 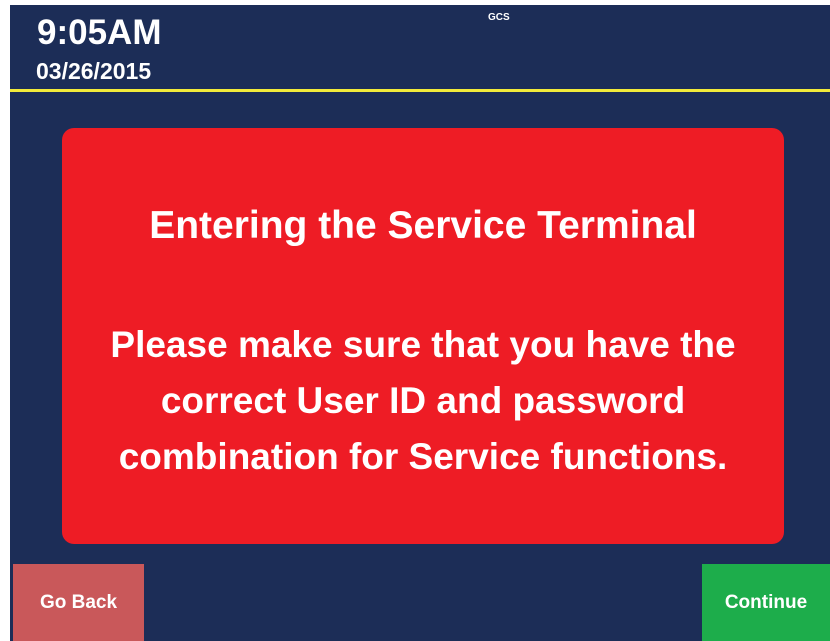 What do you see at coordinates (420, 47) in the screenshot?
I see `status-header: 9:05AM 03/26/2015 GCS` at bounding box center [420, 47].